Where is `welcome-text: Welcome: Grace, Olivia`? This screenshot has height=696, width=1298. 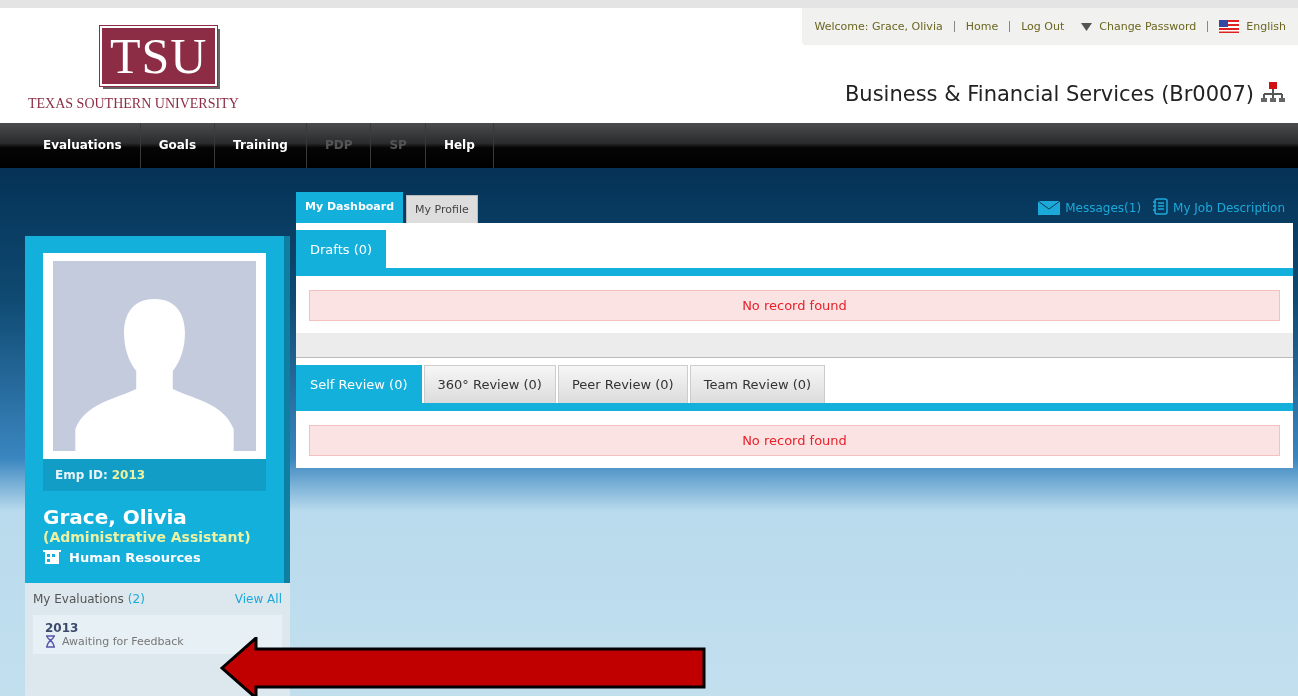
welcome-text: Welcome: Grace, Olivia is located at coordinates (878, 26).